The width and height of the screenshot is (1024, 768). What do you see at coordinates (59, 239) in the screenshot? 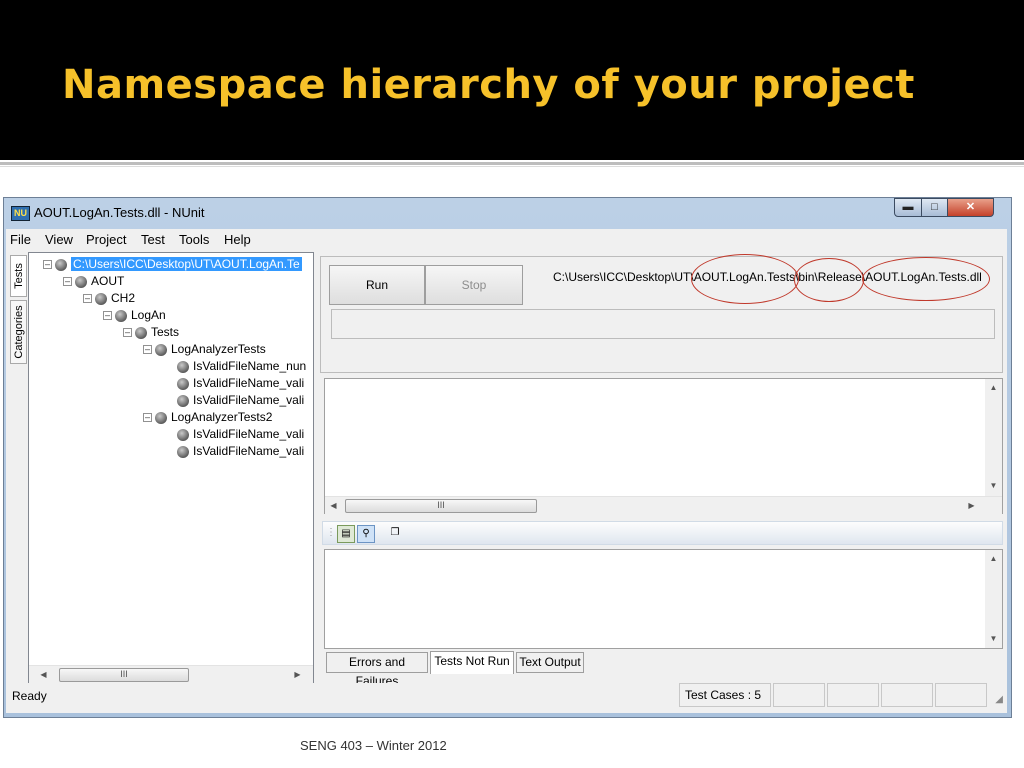
I see `menu-view: View` at bounding box center [59, 239].